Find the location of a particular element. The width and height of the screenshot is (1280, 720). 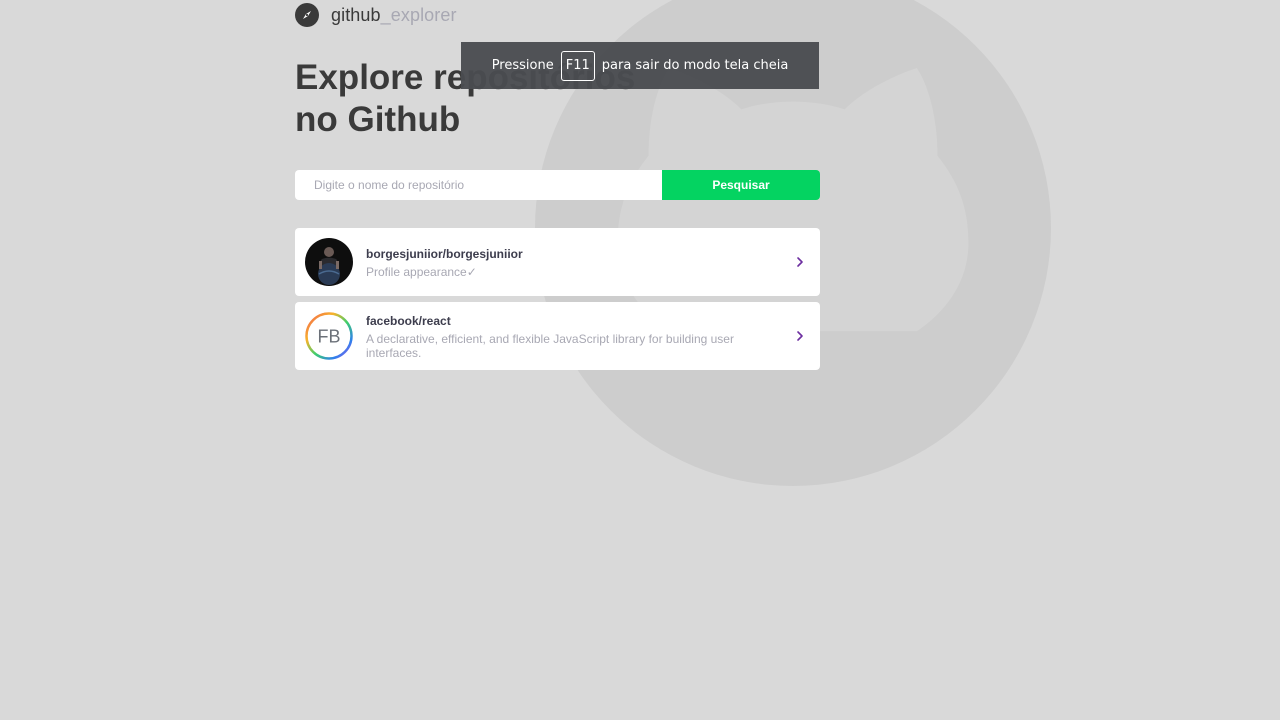

user-photo-avatar is located at coordinates (329, 262).